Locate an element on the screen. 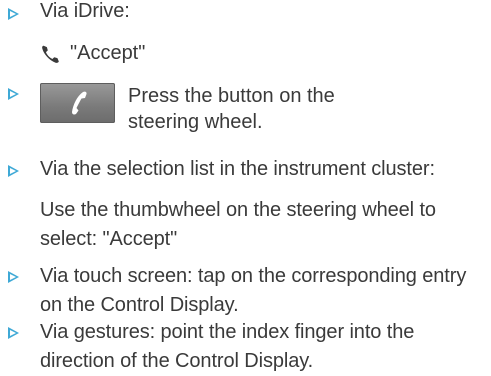  phone-handset-icon is located at coordinates (50, 54).